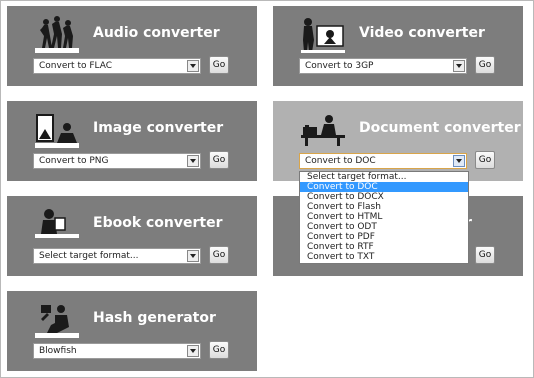 The image size is (534, 378). Describe the element at coordinates (132, 331) in the screenshot. I see `hash-generator-card: Hash generator Blowfish Go` at that location.